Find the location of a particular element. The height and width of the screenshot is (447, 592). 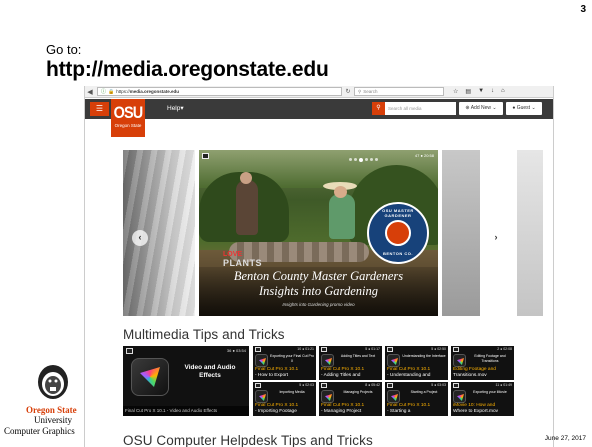

gardener-left-head is located at coordinates (246, 178).